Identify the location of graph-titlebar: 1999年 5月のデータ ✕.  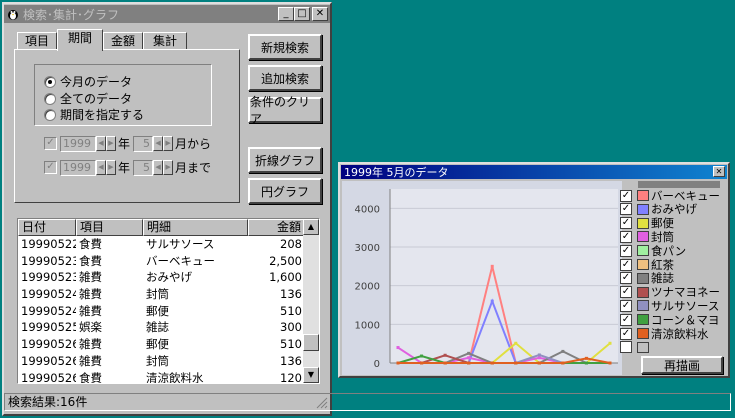
(534, 172).